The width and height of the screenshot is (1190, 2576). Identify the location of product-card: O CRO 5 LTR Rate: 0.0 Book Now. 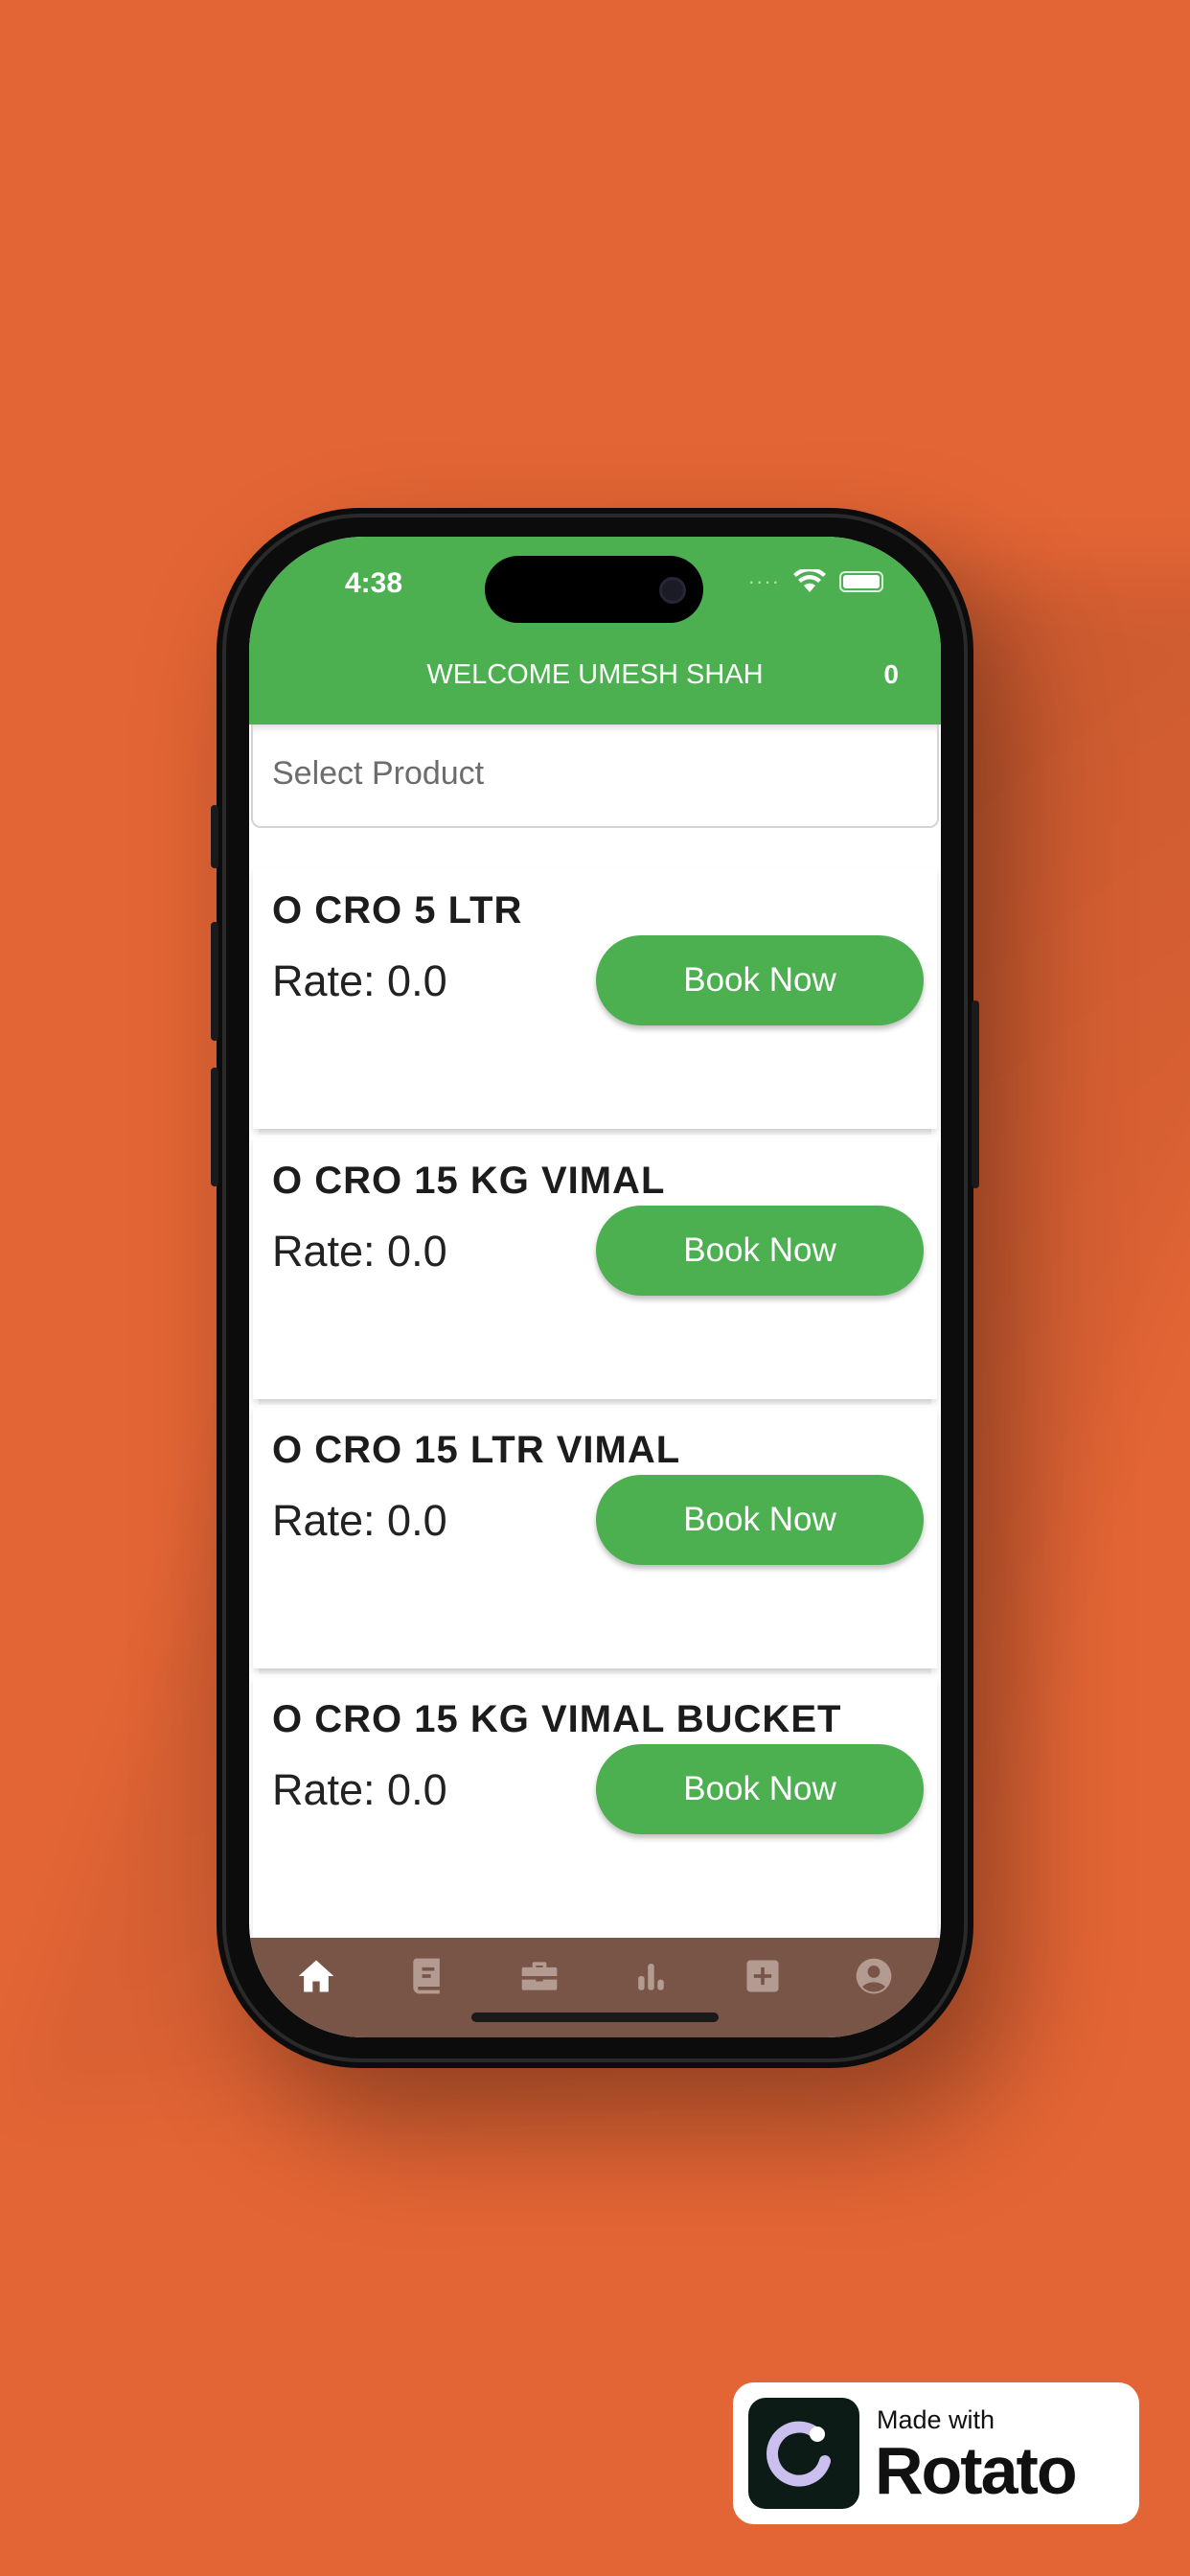
(595, 1001).